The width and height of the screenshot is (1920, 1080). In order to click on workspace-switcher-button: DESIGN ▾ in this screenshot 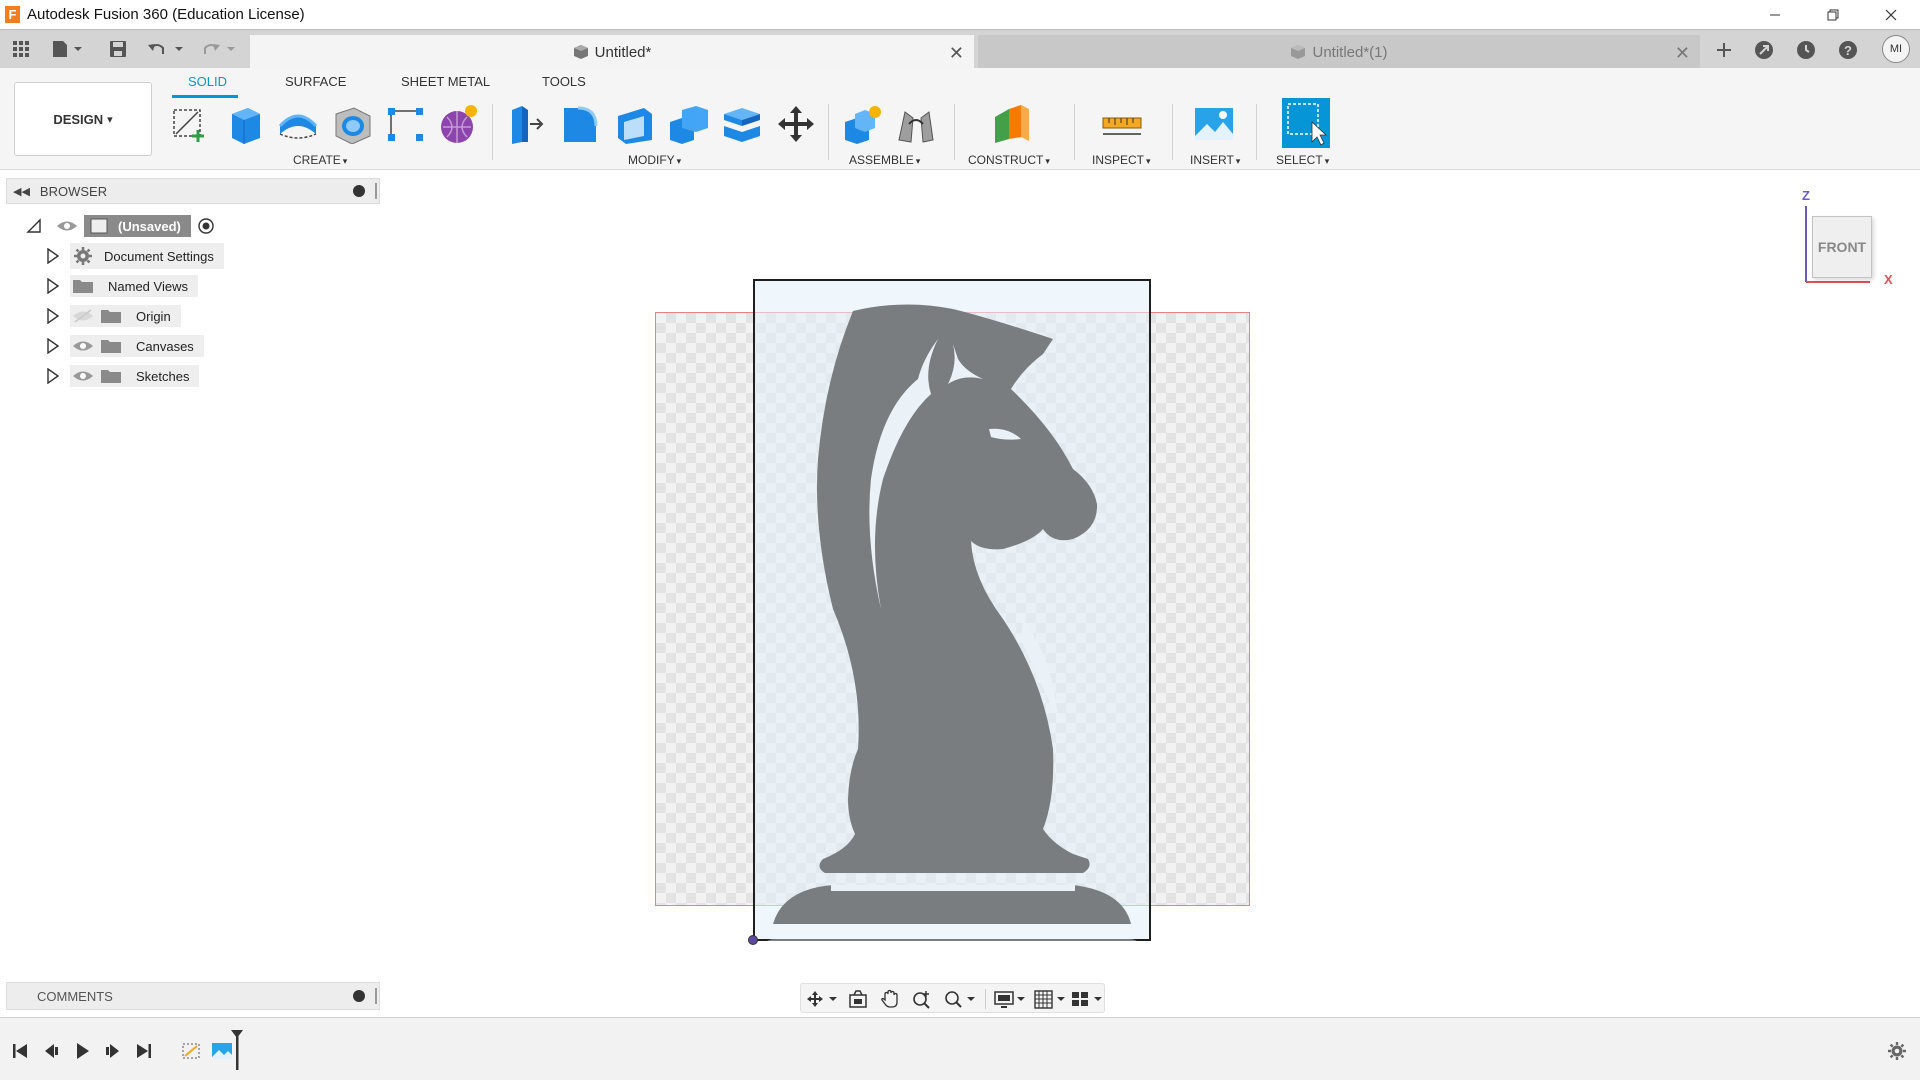, I will do `click(83, 119)`.